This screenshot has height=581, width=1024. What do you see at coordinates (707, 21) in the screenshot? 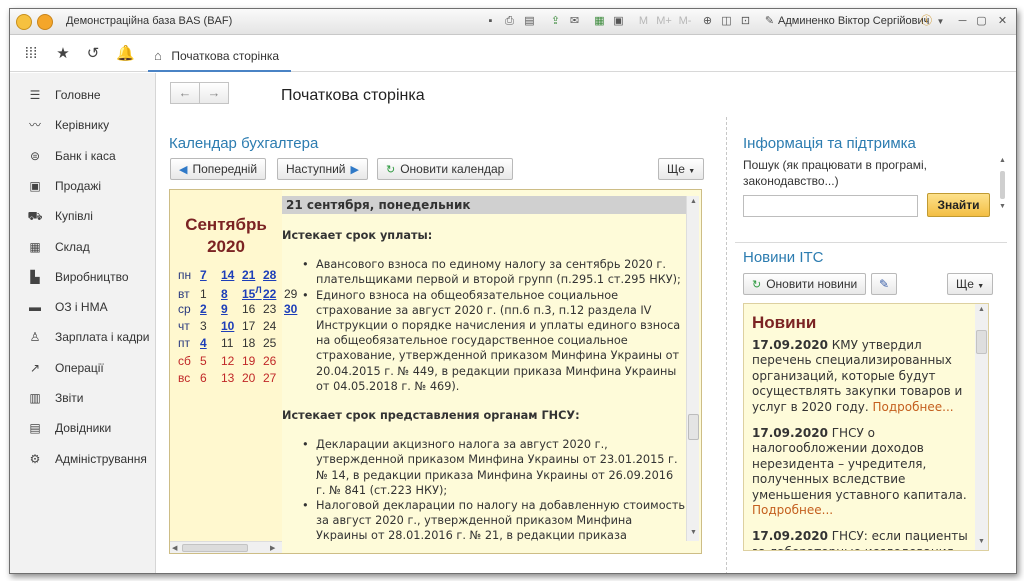
I see `zoom-icon: ⊕` at bounding box center [707, 21].